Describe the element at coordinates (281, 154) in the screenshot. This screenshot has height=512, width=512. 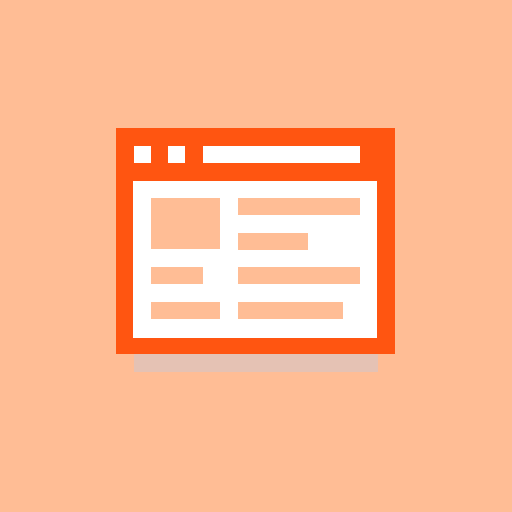
I see `address-bar` at that location.